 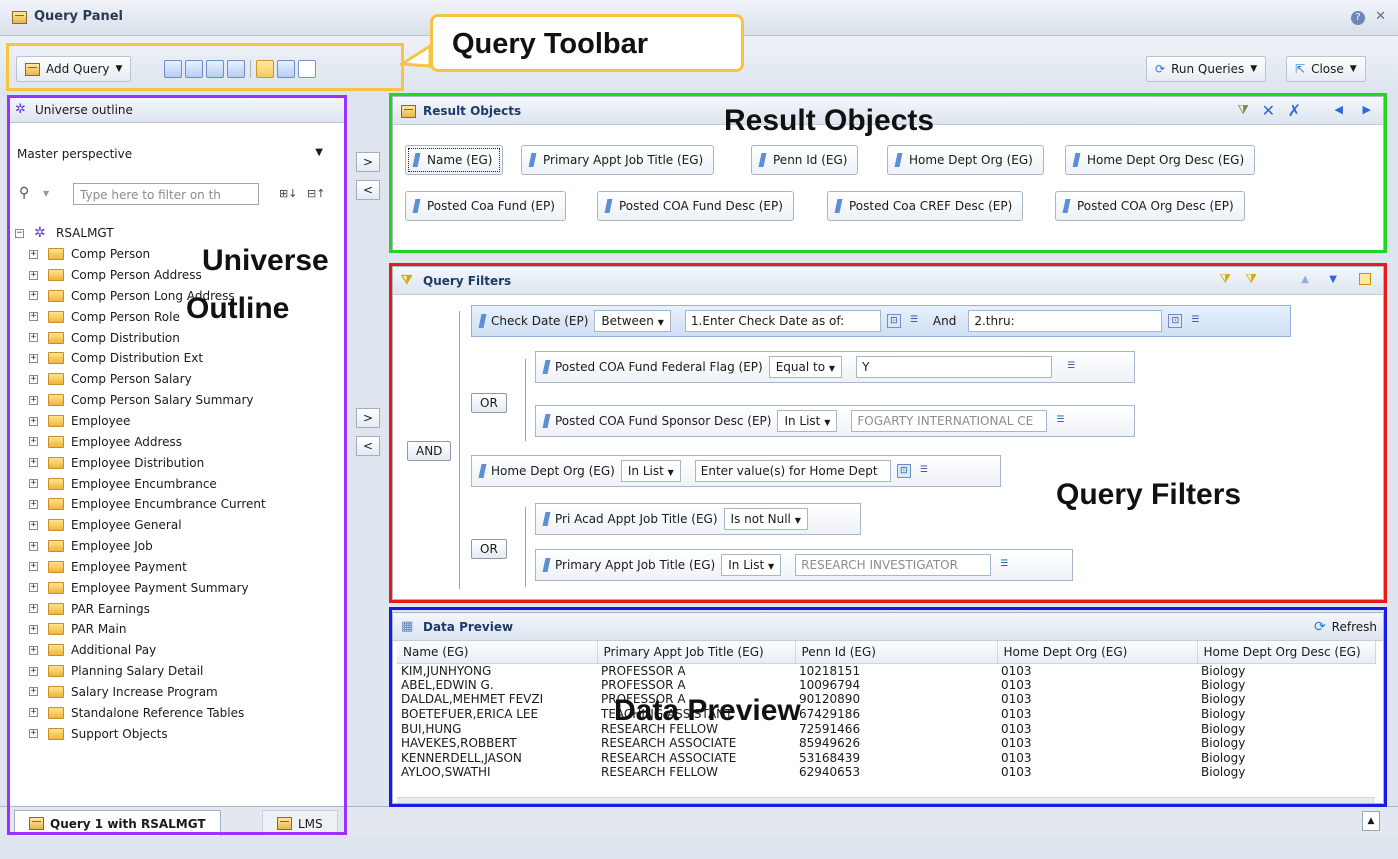 I want to click on remove-result-object-button: <, so click(x=368, y=190).